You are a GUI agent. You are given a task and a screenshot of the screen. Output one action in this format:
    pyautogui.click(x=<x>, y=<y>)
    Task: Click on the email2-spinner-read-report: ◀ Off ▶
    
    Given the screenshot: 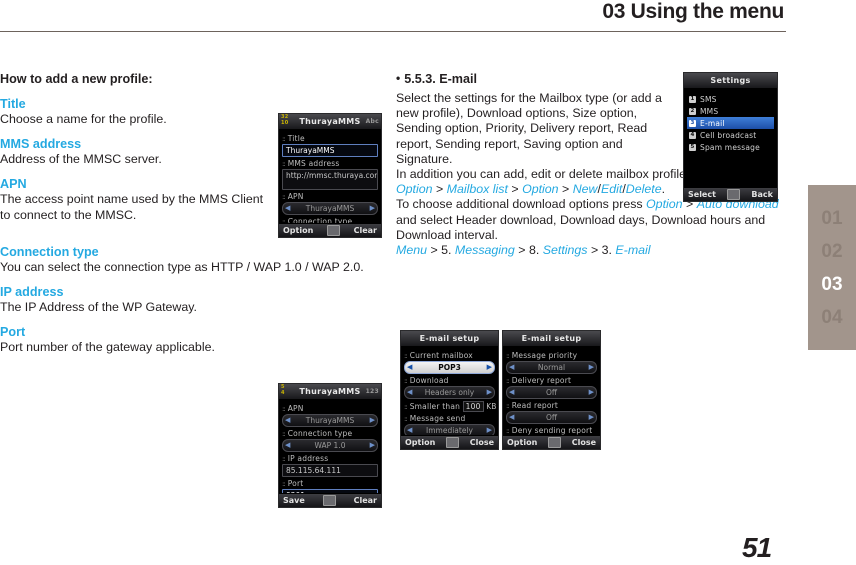 What is the action you would take?
    pyautogui.click(x=551, y=417)
    